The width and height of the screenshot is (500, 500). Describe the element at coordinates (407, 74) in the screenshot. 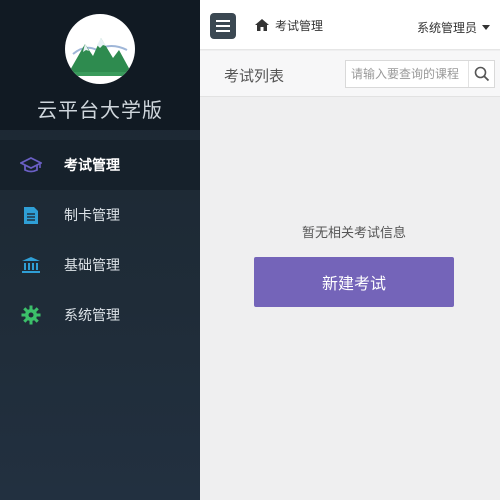

I see `search-input` at that location.